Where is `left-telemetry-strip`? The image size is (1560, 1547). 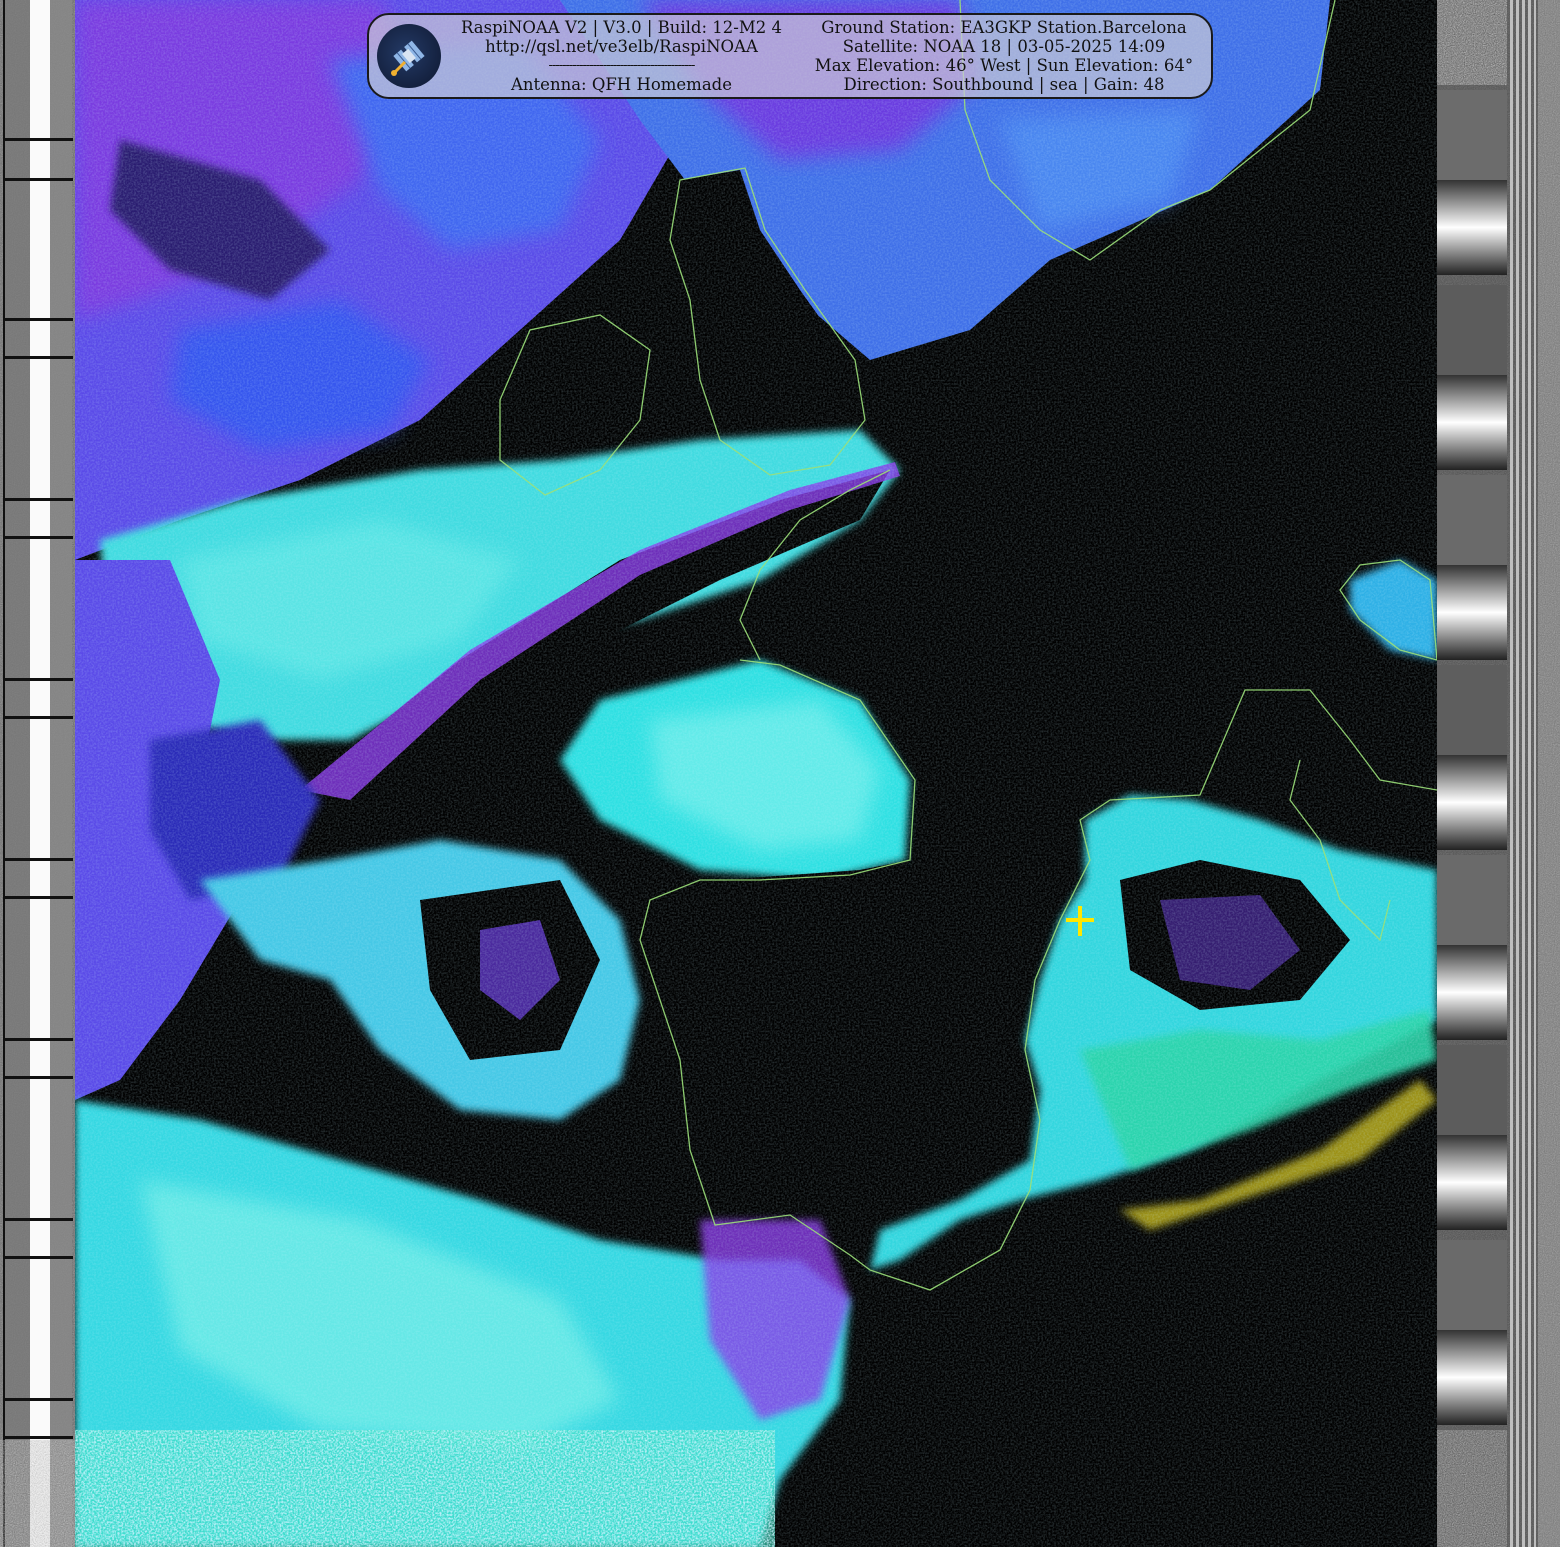
left-telemetry-strip is located at coordinates (37, 773).